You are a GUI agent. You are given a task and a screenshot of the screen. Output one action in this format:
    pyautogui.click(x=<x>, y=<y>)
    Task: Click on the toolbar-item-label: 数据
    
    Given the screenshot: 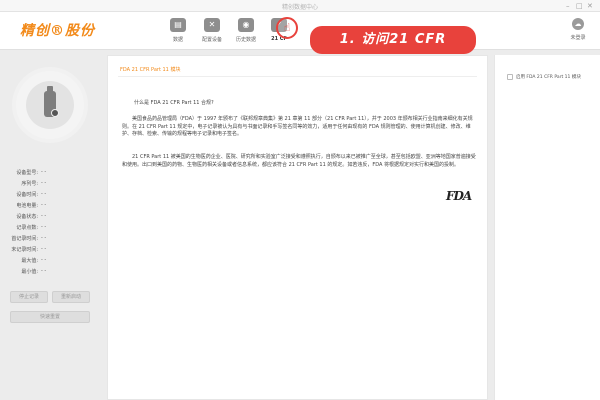 What is the action you would take?
    pyautogui.click(x=177, y=40)
    